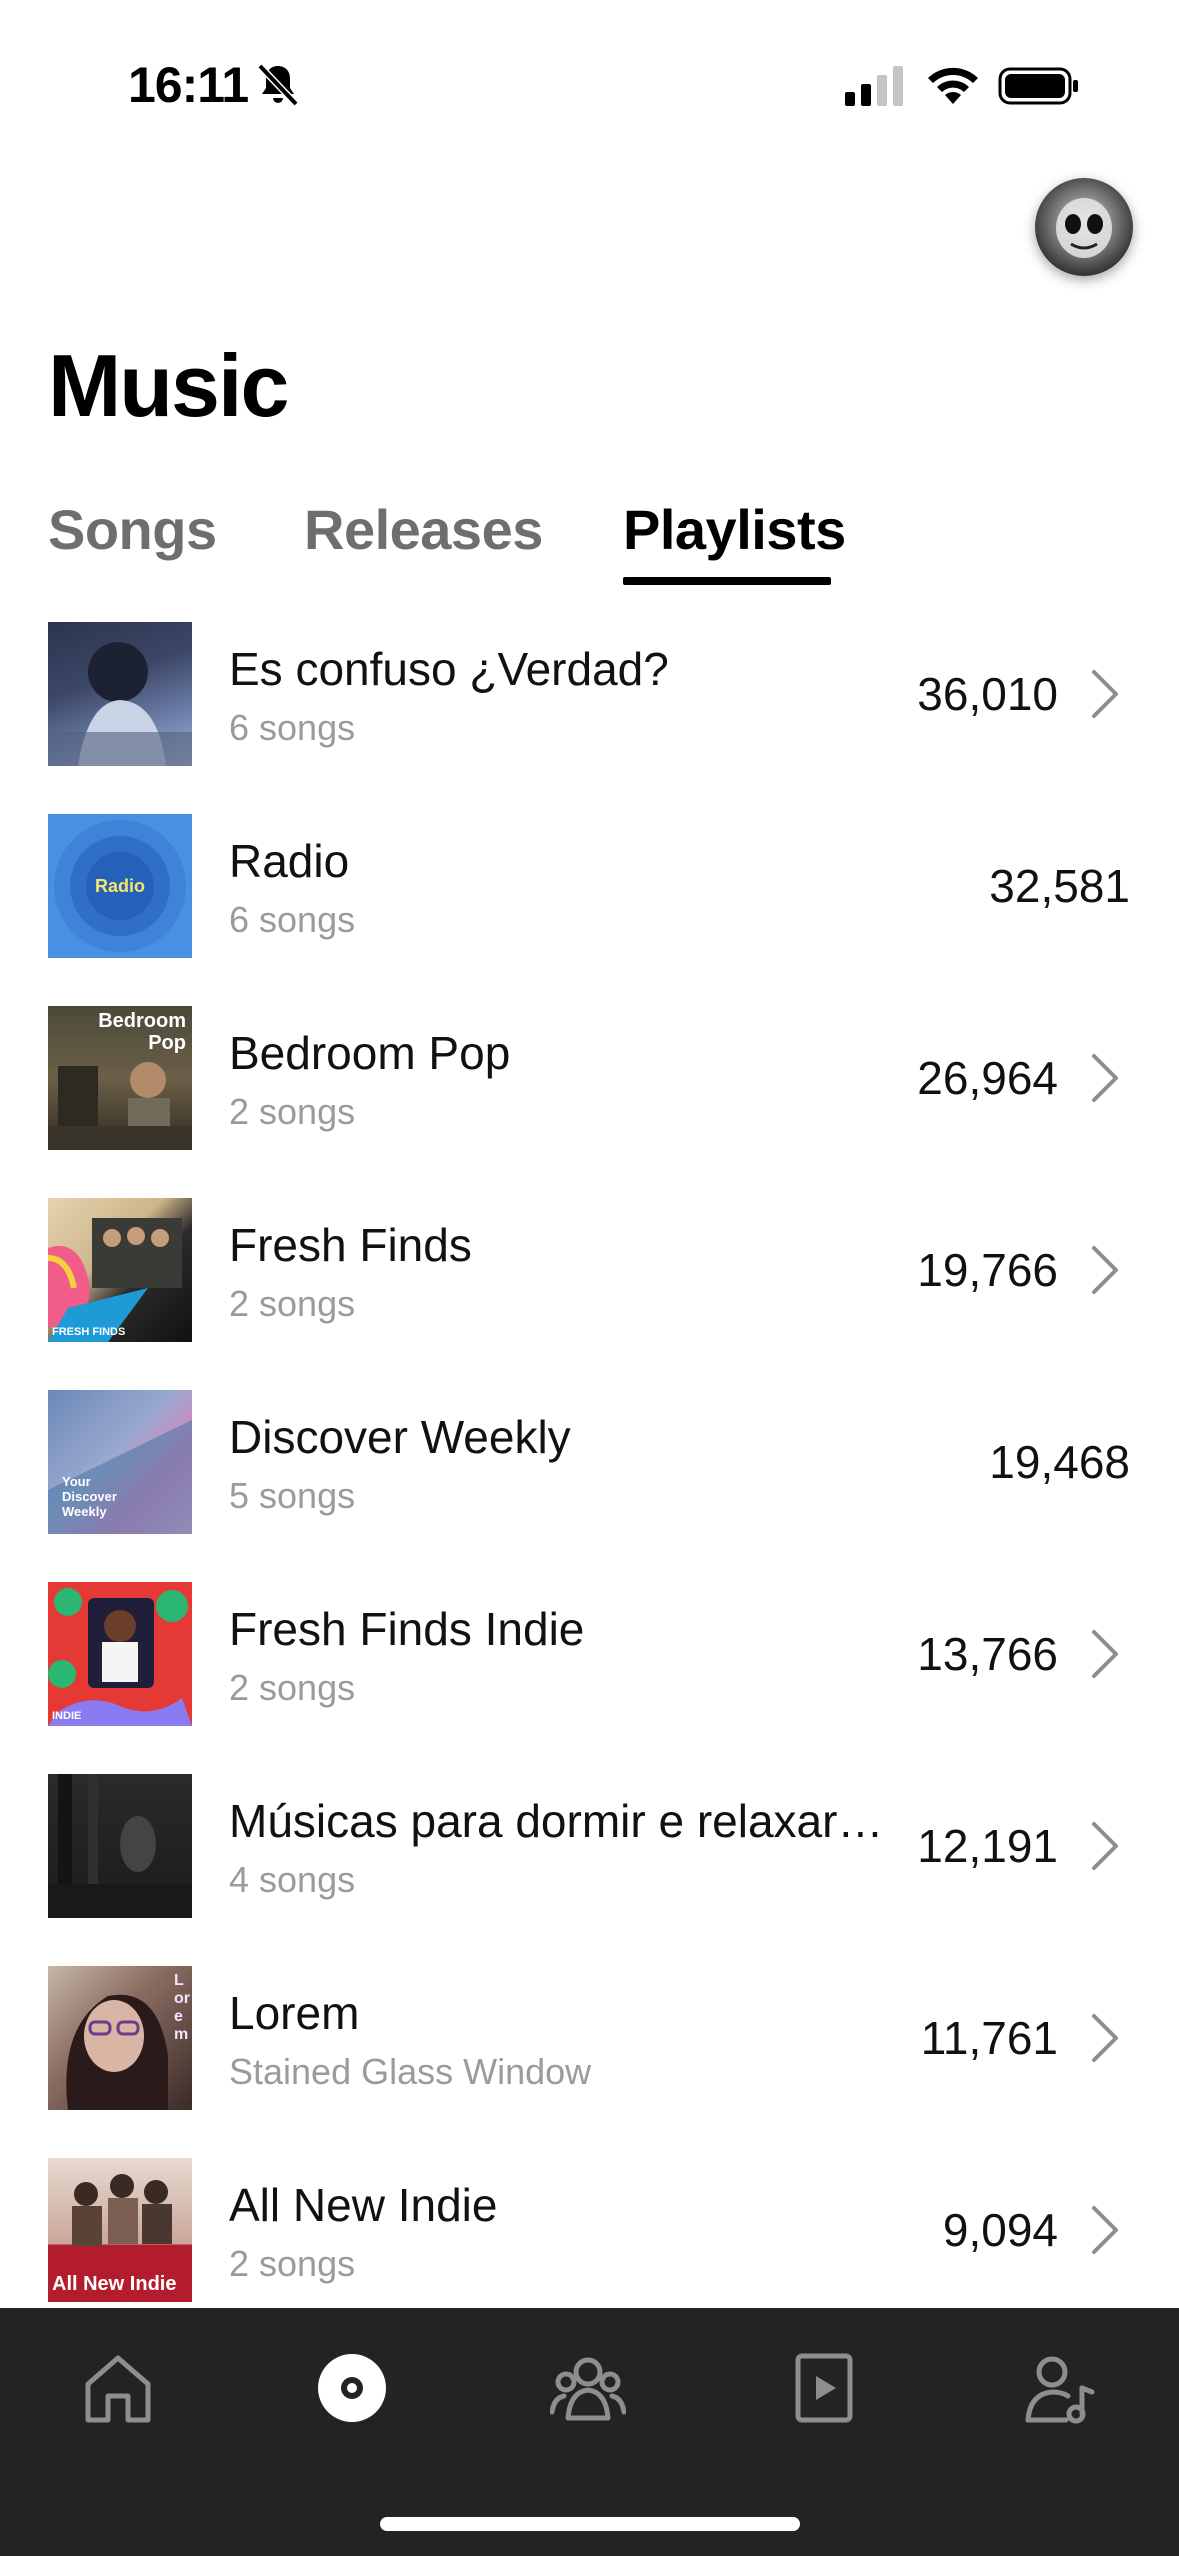 Image resolution: width=1179 pixels, height=2556 pixels. I want to click on playlist-count: 13,766, so click(987, 1654).